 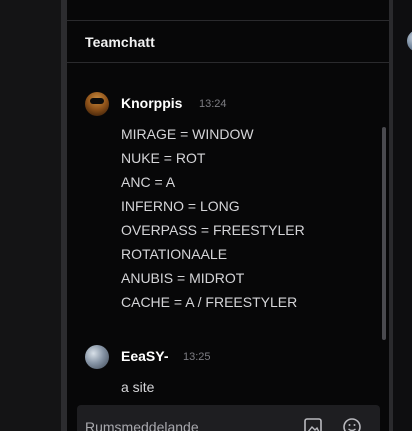 What do you see at coordinates (144, 356) in the screenshot?
I see `message-author: EeaSY-` at bounding box center [144, 356].